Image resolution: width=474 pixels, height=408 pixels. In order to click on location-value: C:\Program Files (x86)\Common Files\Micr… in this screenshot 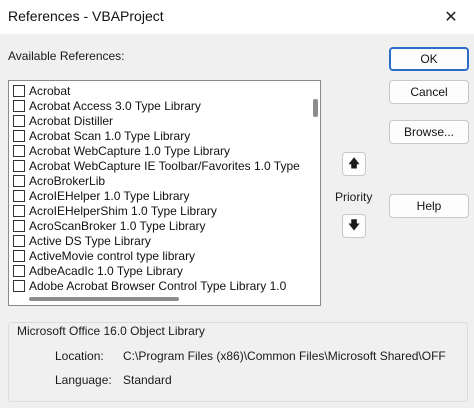, I will do `click(284, 356)`.